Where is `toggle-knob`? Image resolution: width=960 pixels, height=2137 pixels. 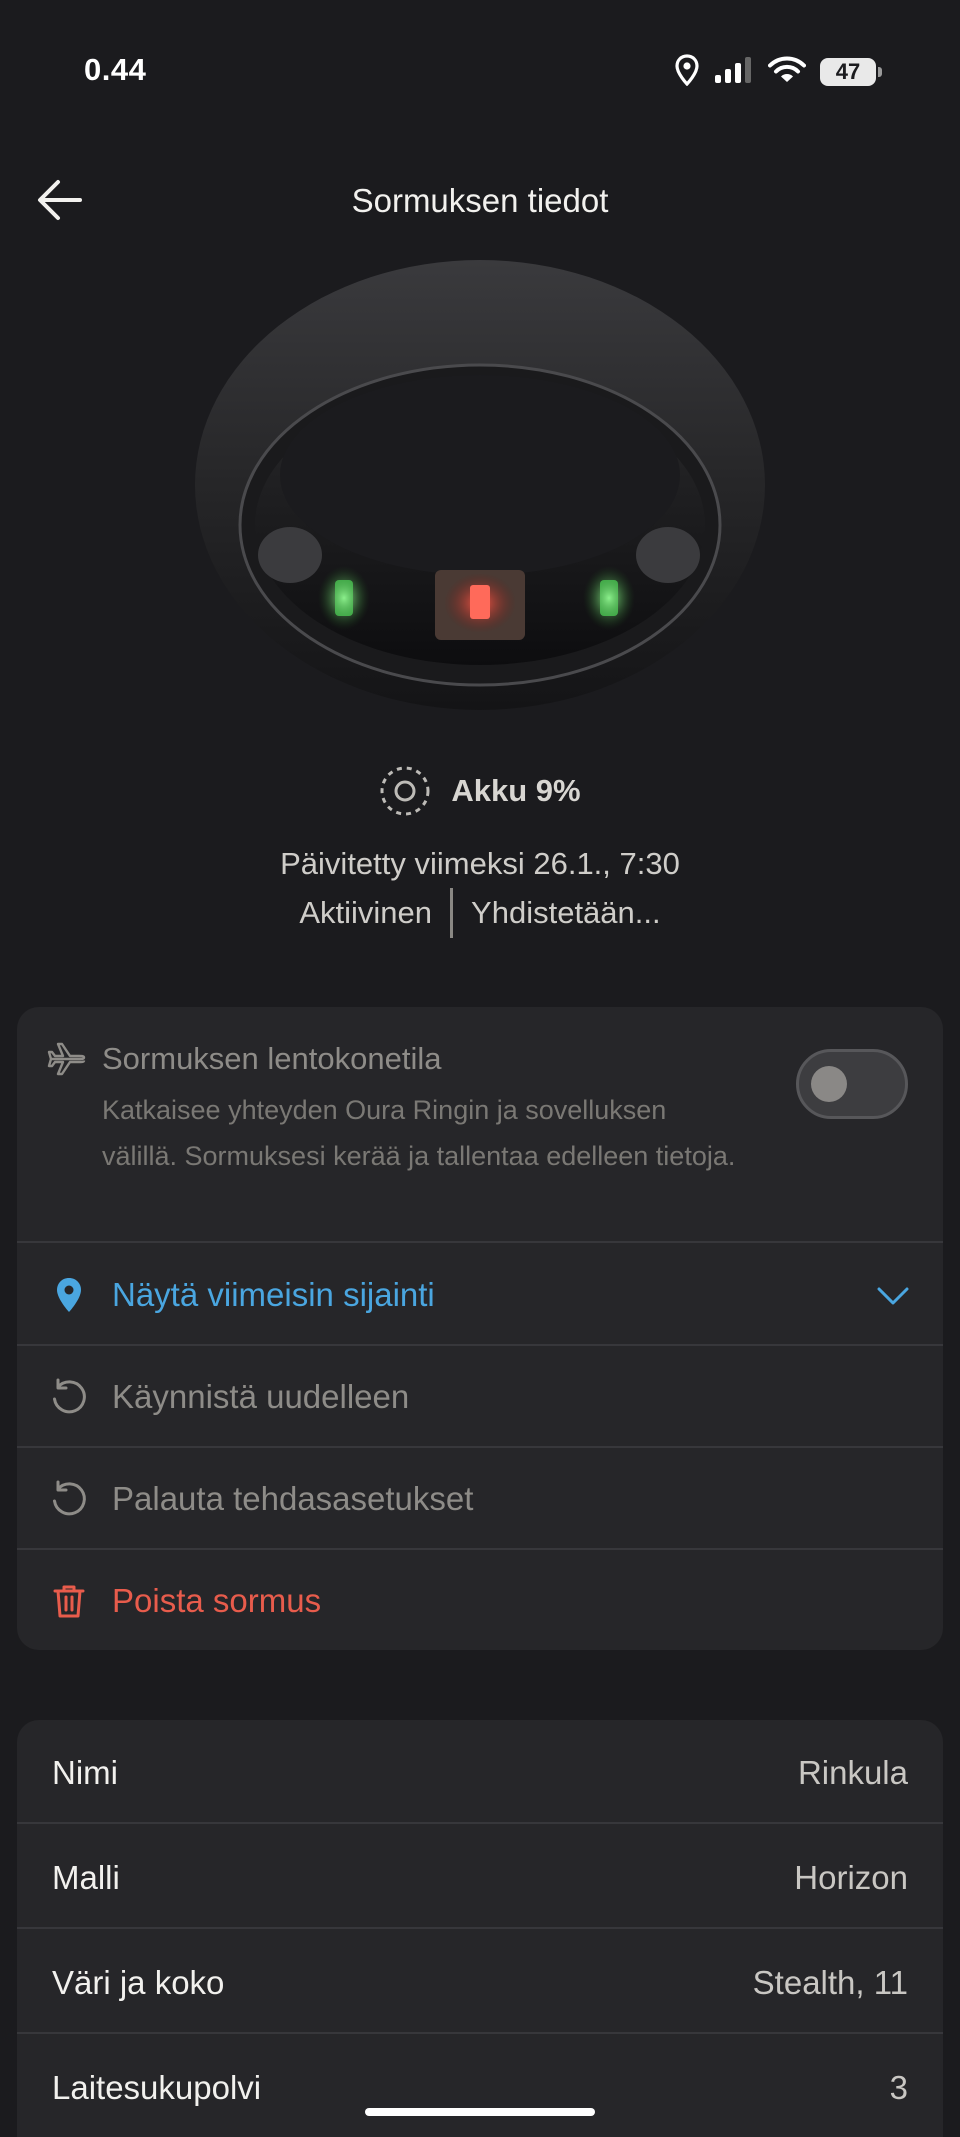
toggle-knob is located at coordinates (829, 1084).